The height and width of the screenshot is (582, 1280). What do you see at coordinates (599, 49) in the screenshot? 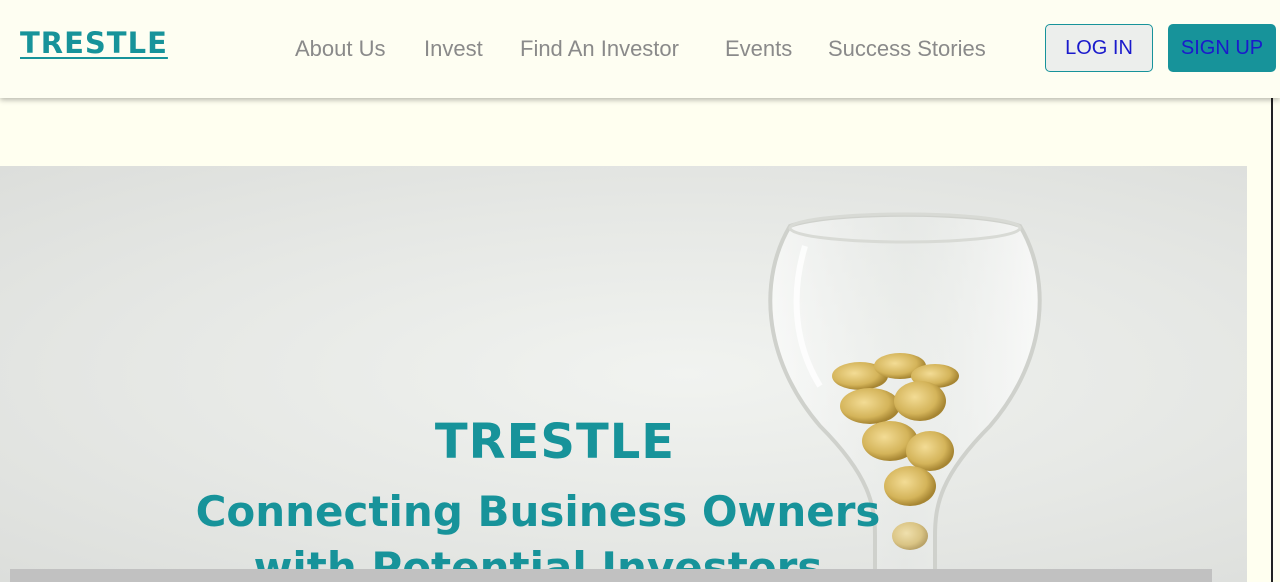
I see `nav-item-find-an-investor: Find An Investor` at bounding box center [599, 49].